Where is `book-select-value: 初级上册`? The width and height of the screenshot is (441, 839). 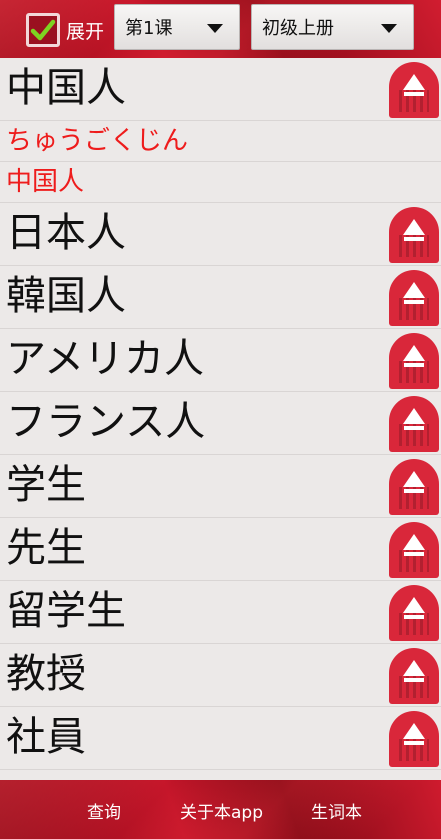
book-select-value: 初级上册 is located at coordinates (298, 28).